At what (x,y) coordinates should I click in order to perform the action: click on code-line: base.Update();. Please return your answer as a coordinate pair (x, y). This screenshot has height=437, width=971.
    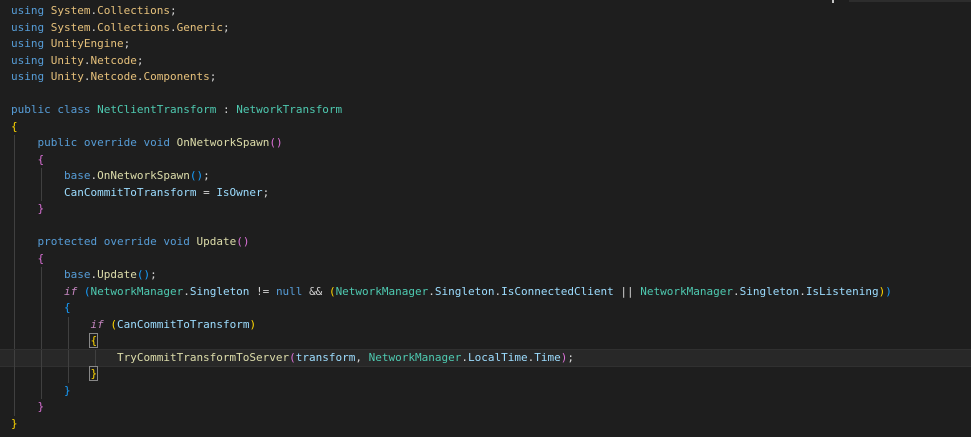
    Looking at the image, I should click on (491, 275).